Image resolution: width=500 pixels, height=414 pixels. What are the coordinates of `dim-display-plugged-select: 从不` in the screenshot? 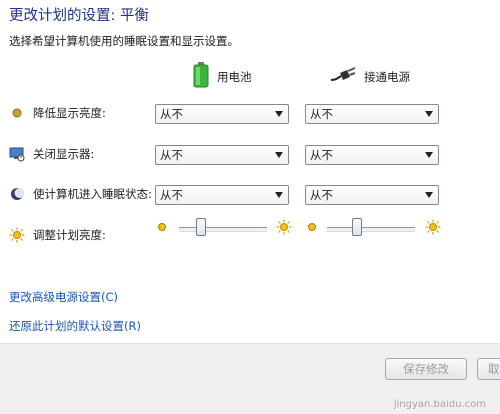 It's located at (372, 114).